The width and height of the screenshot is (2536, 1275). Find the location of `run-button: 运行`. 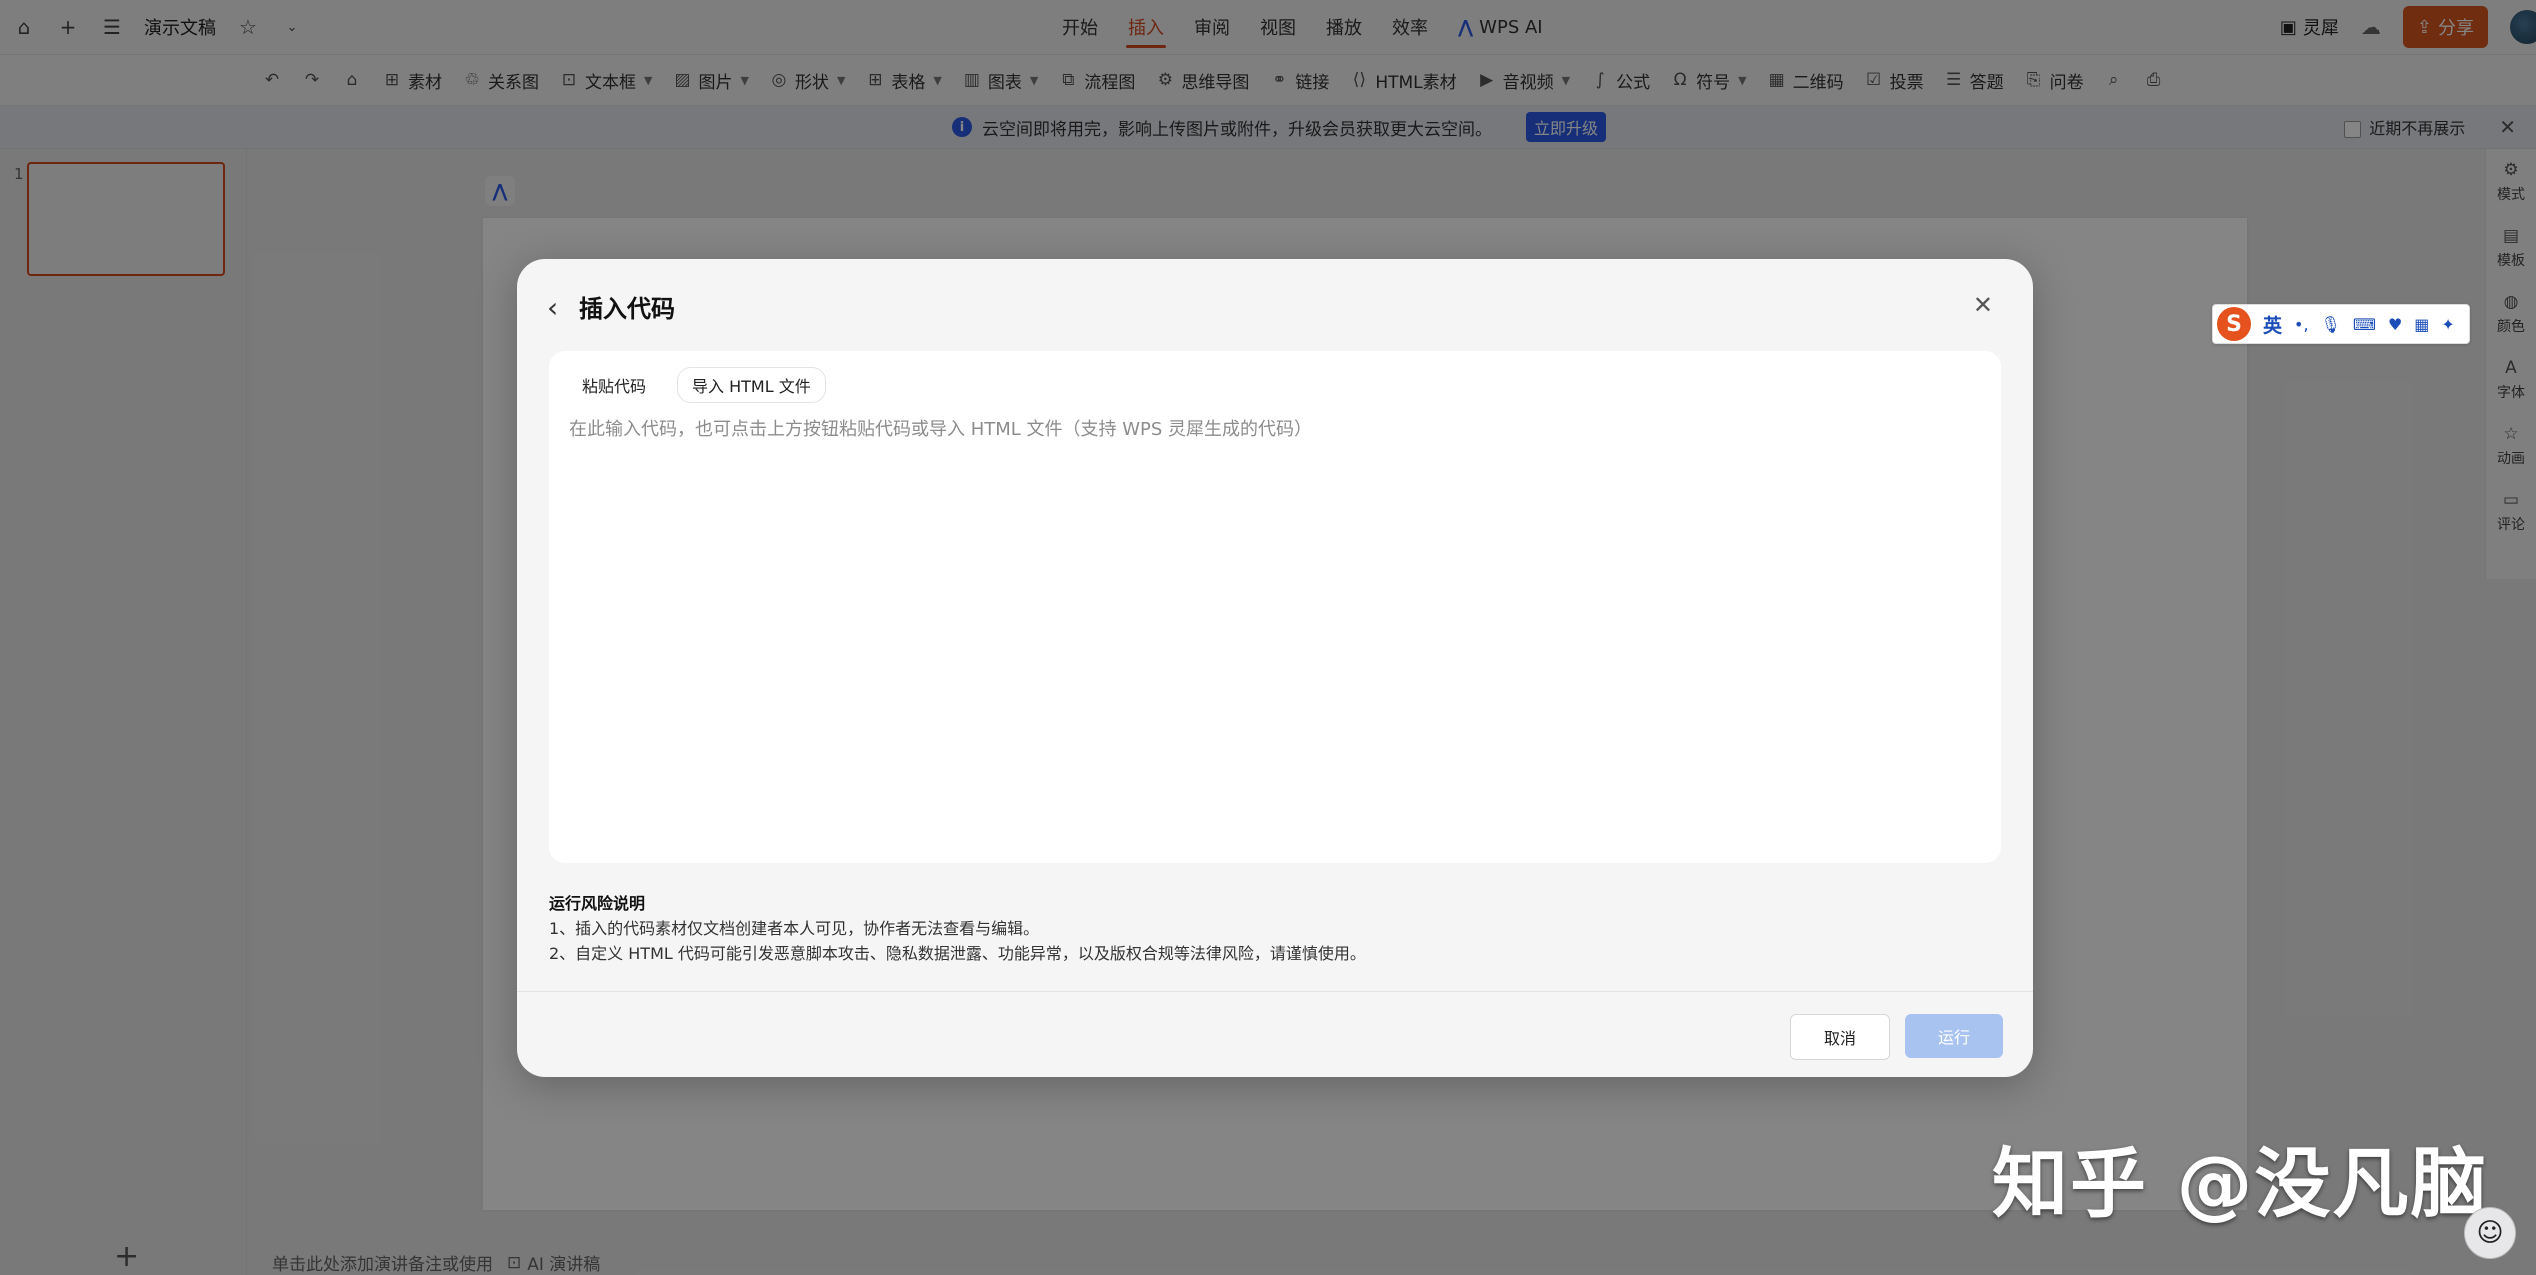

run-button: 运行 is located at coordinates (1954, 1036).